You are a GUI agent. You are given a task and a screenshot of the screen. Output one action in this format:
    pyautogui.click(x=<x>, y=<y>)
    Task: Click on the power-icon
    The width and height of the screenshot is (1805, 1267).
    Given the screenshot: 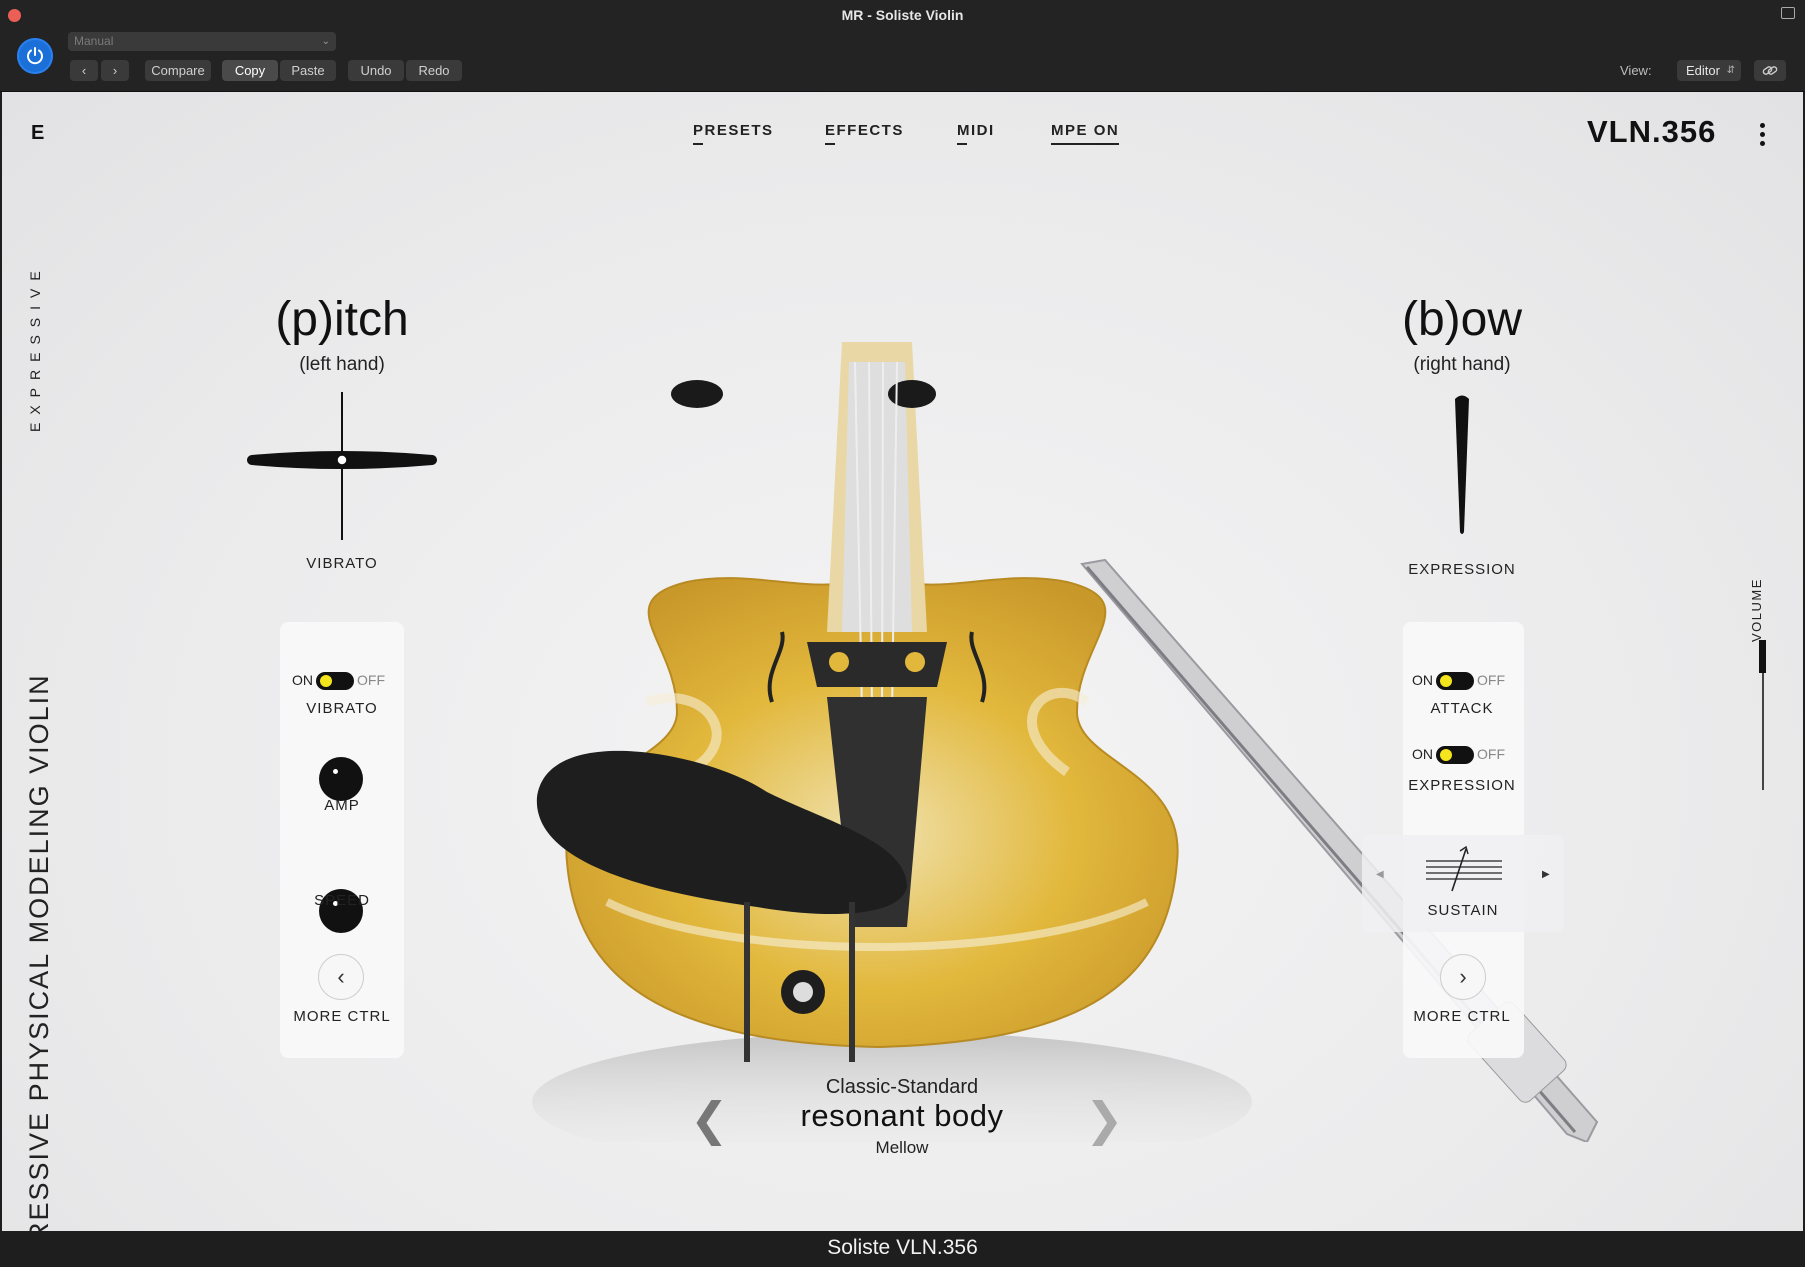 What is the action you would take?
    pyautogui.click(x=35, y=56)
    